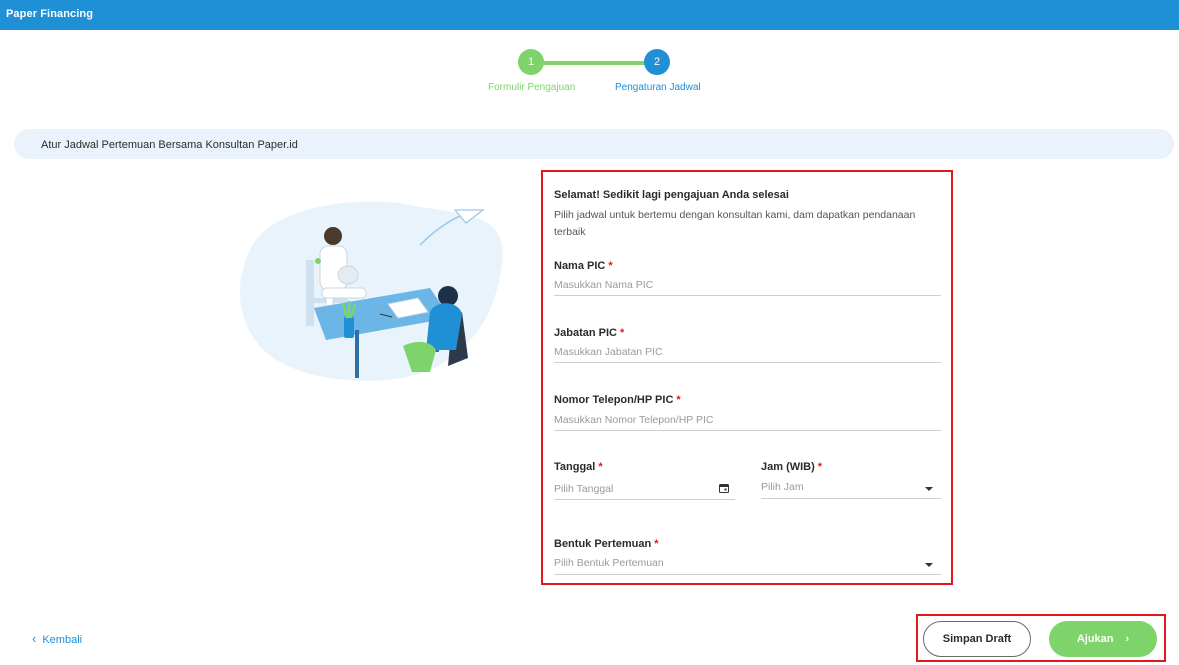 The image size is (1179, 665). I want to click on jam-placeholder: Pilih Jam, so click(782, 487).